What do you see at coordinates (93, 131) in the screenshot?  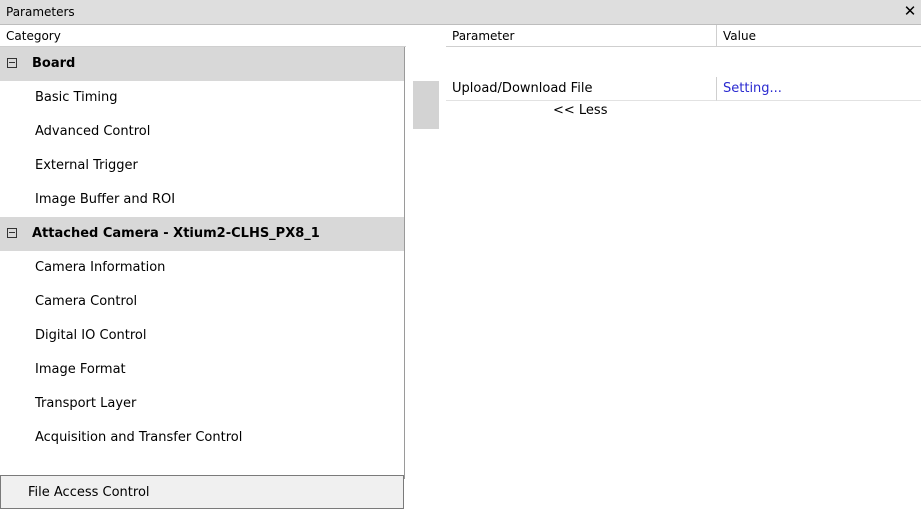 I see `category-item-label: Advanced Control` at bounding box center [93, 131].